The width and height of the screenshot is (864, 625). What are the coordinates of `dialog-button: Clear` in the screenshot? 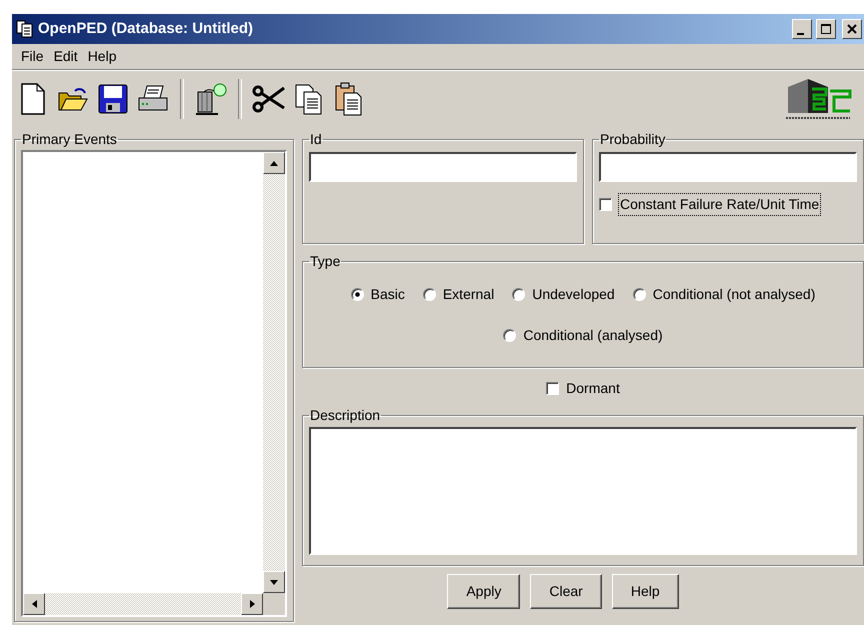 It's located at (566, 591).